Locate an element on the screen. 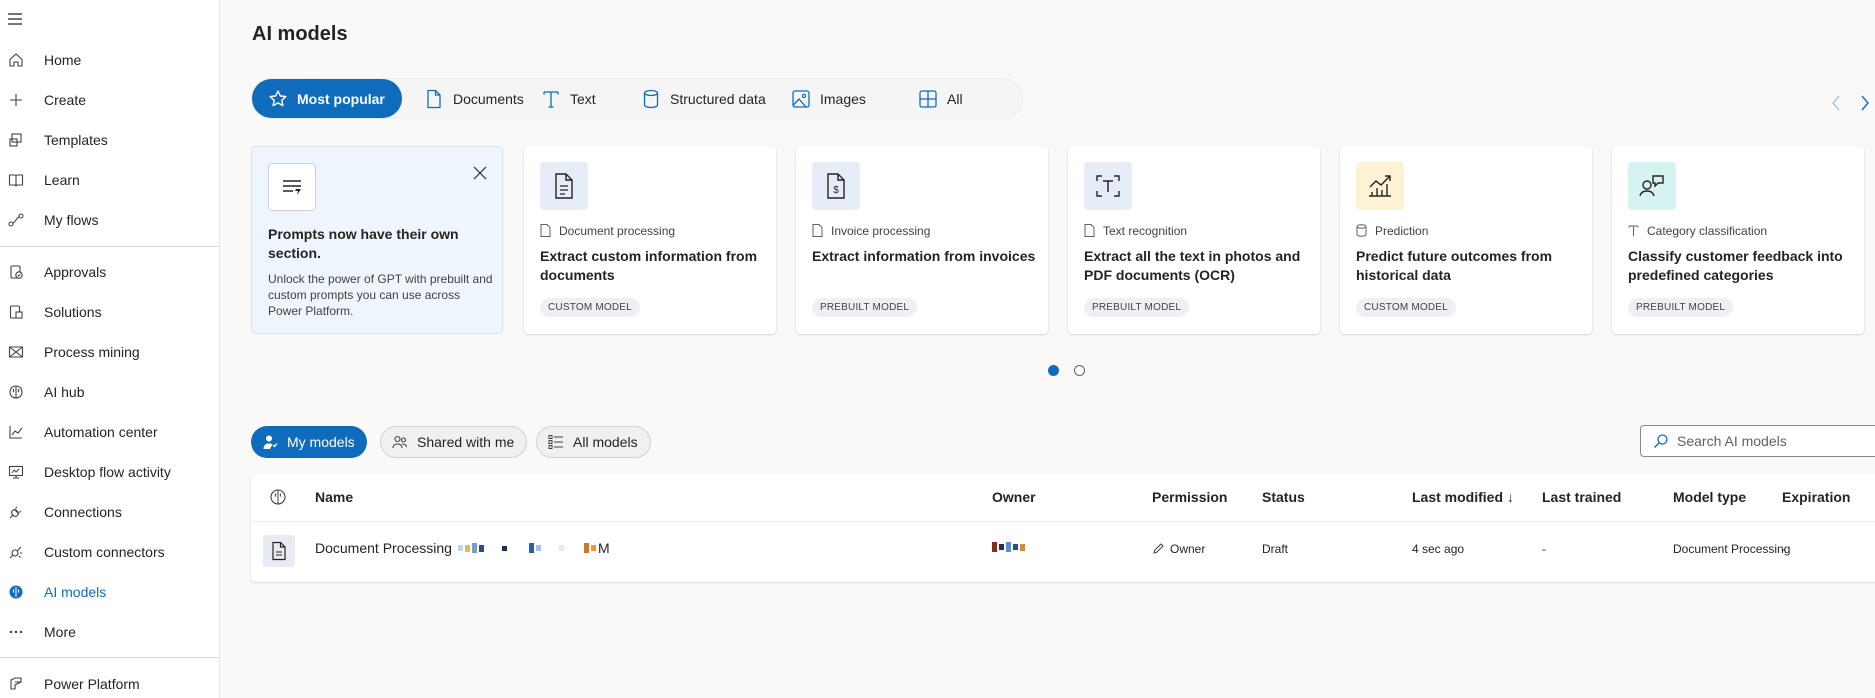 The width and height of the screenshot is (1875, 698). model-type-value: Document Processing is located at coordinates (1732, 549).